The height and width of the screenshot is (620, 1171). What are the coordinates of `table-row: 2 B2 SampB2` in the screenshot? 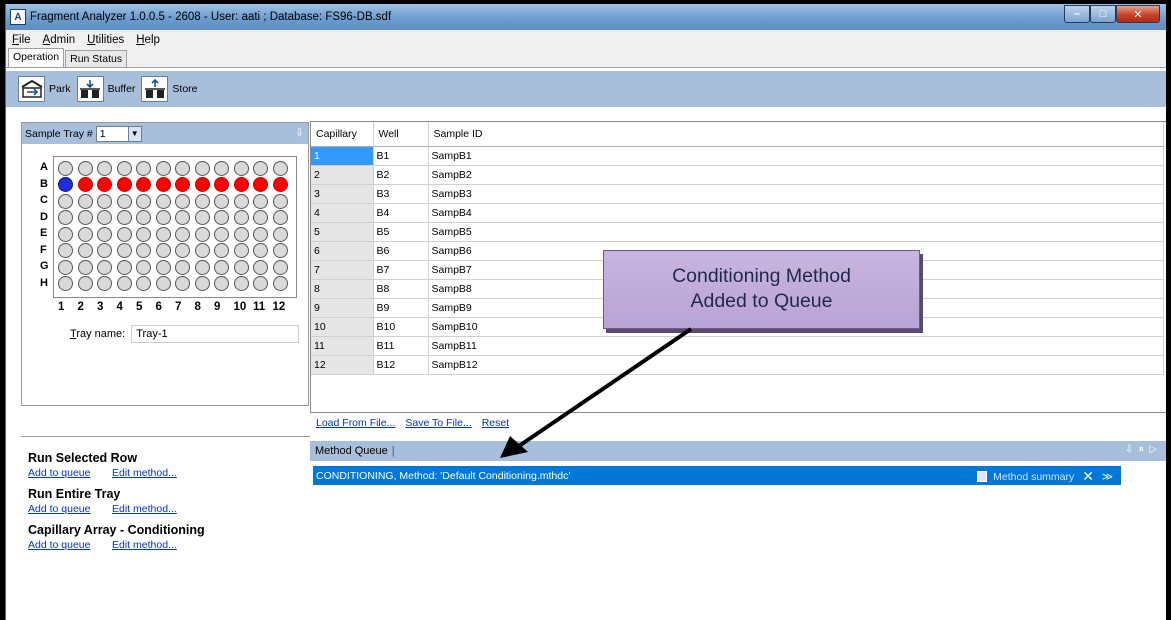 It's located at (737, 175).